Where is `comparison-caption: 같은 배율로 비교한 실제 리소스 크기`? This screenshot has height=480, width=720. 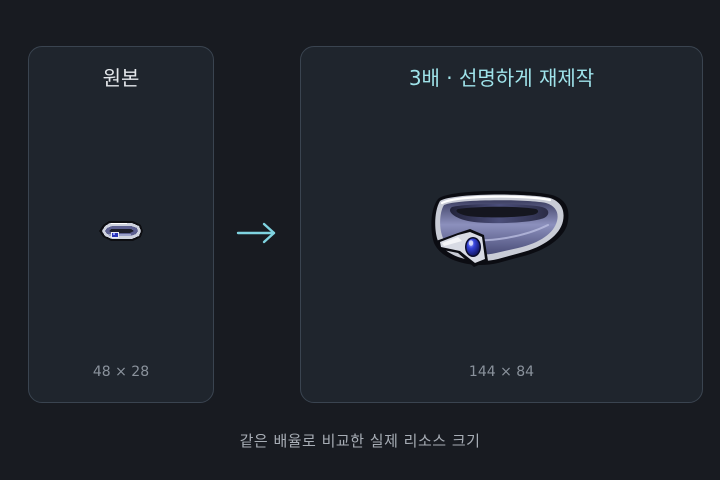
comparison-caption: 같은 배율로 비교한 실제 리소스 크기 is located at coordinates (360, 441).